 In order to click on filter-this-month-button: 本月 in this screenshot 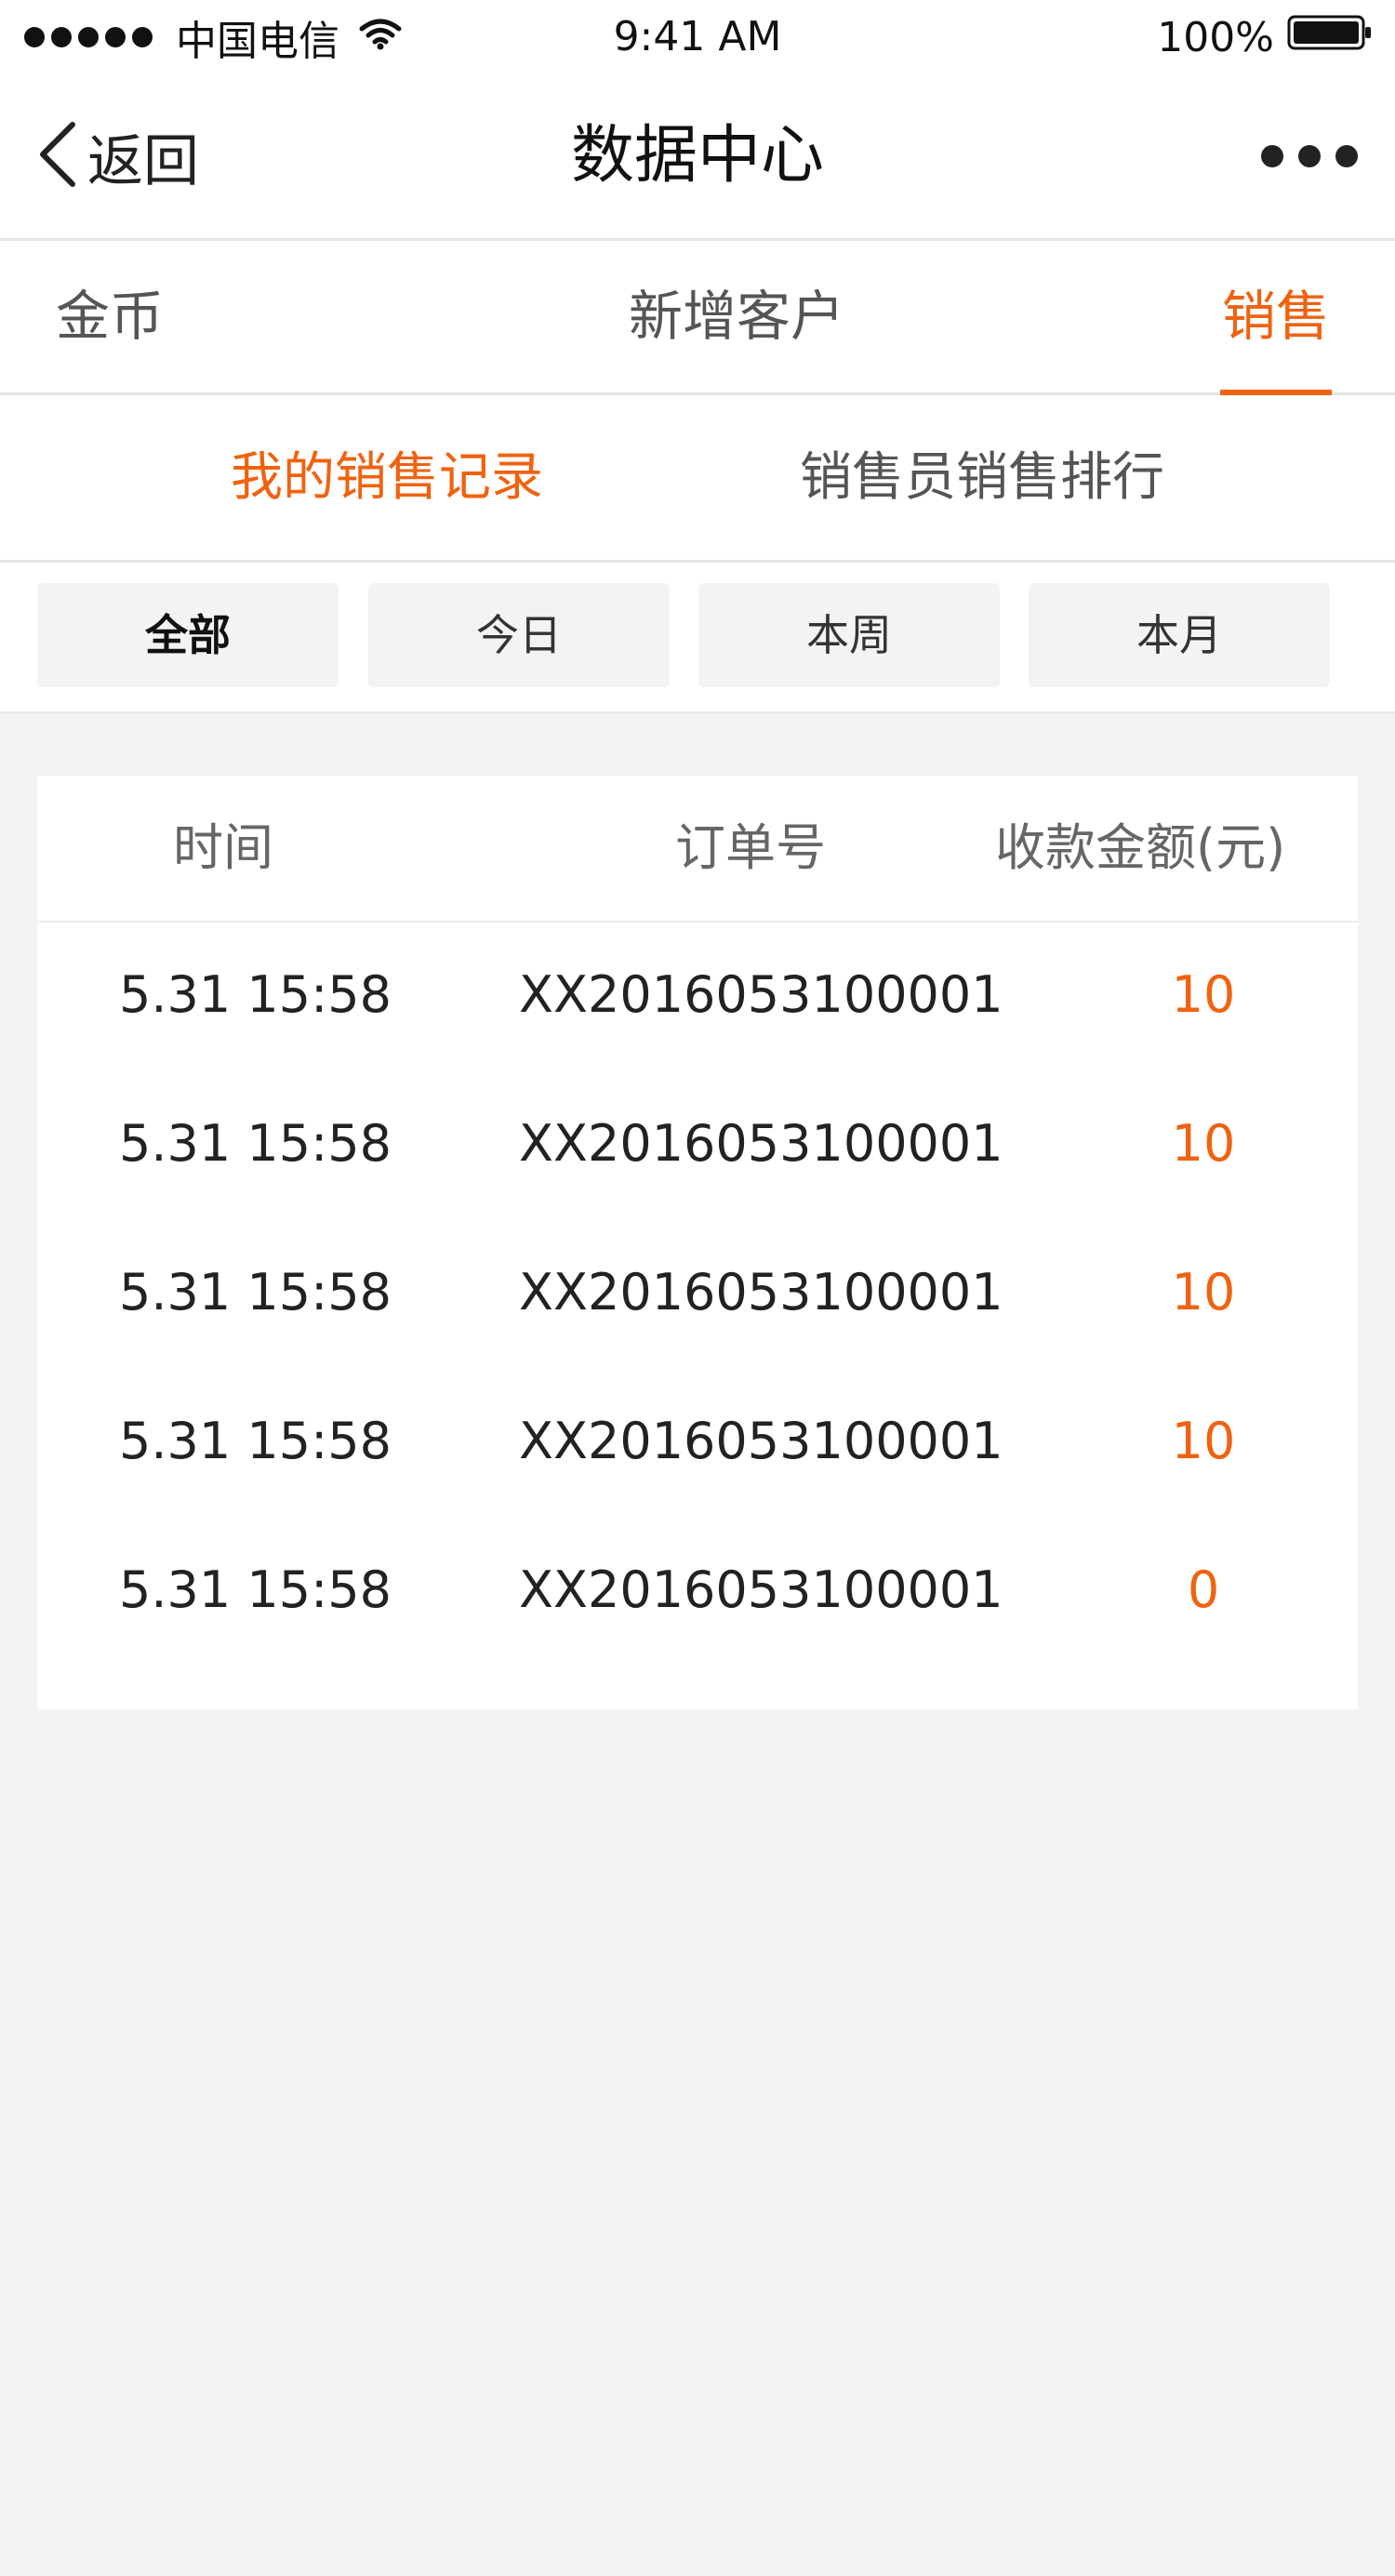, I will do `click(1179, 635)`.